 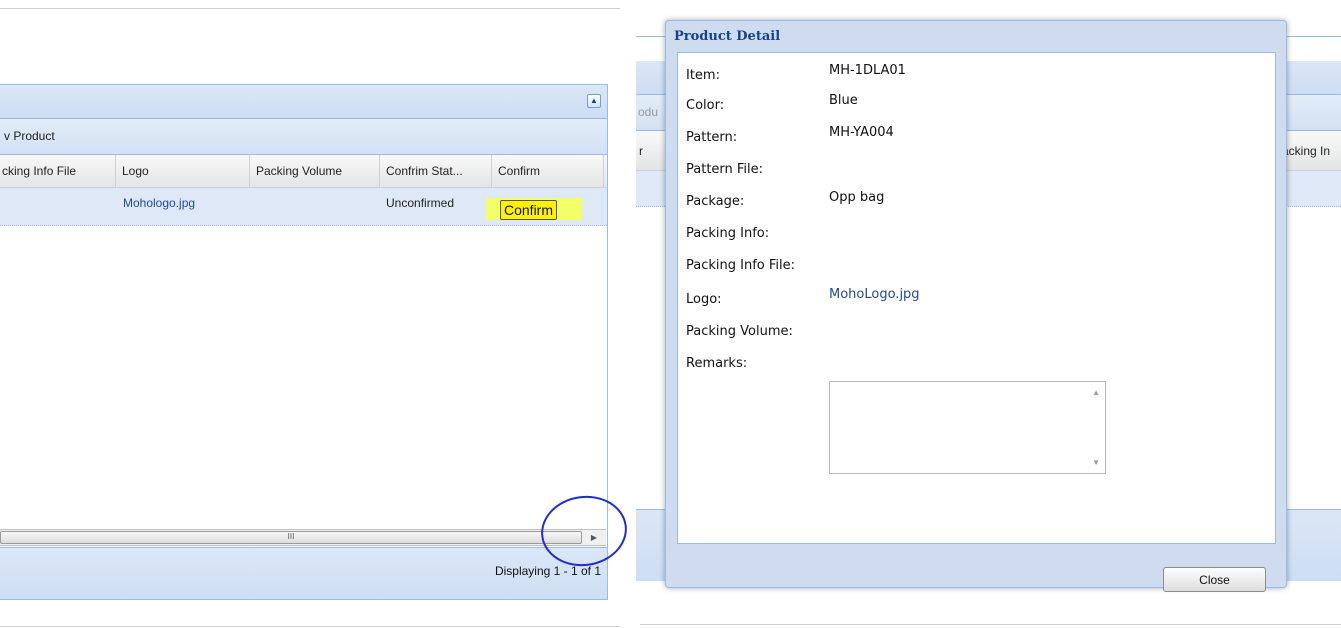 What do you see at coordinates (594, 101) in the screenshot?
I see `collapse-up-icon: ▲` at bounding box center [594, 101].